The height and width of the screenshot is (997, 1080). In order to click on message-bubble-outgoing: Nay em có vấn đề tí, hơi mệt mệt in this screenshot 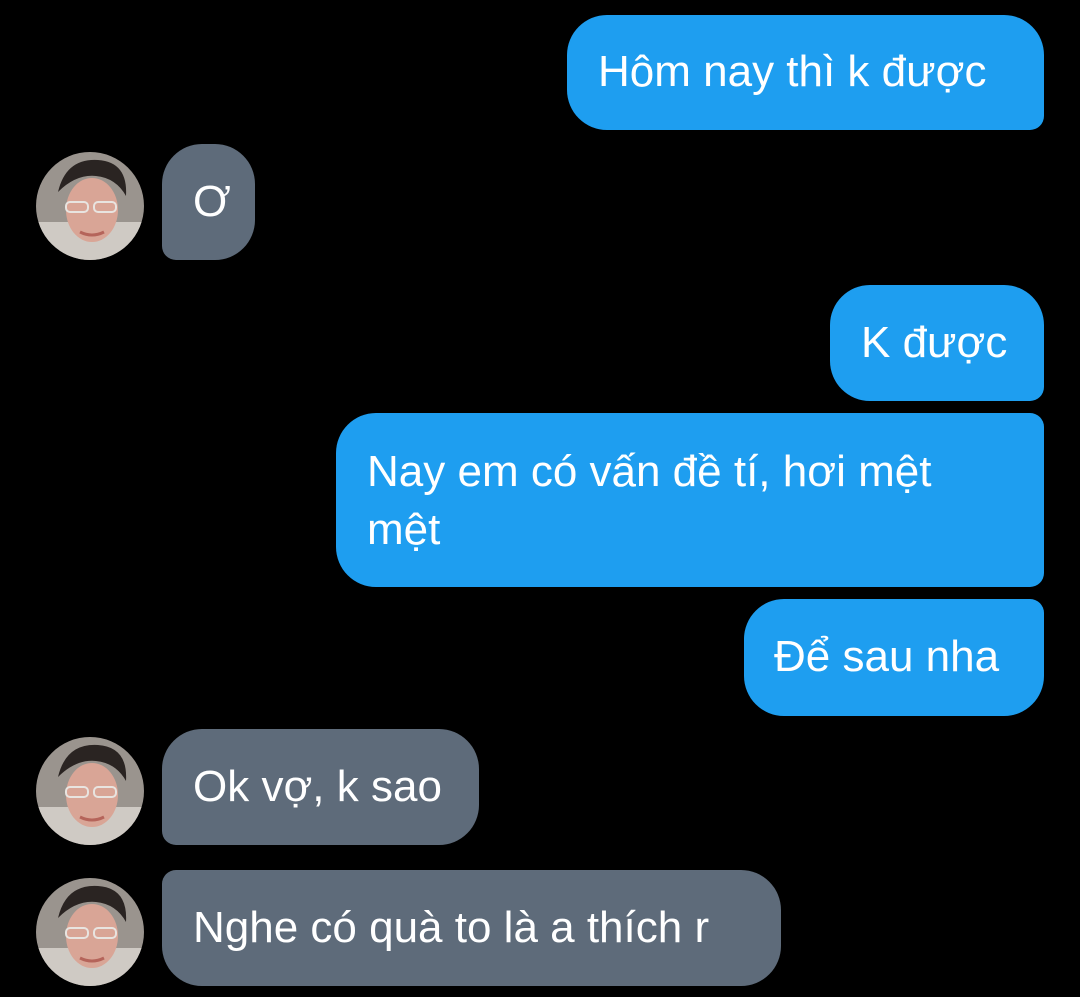, I will do `click(690, 500)`.